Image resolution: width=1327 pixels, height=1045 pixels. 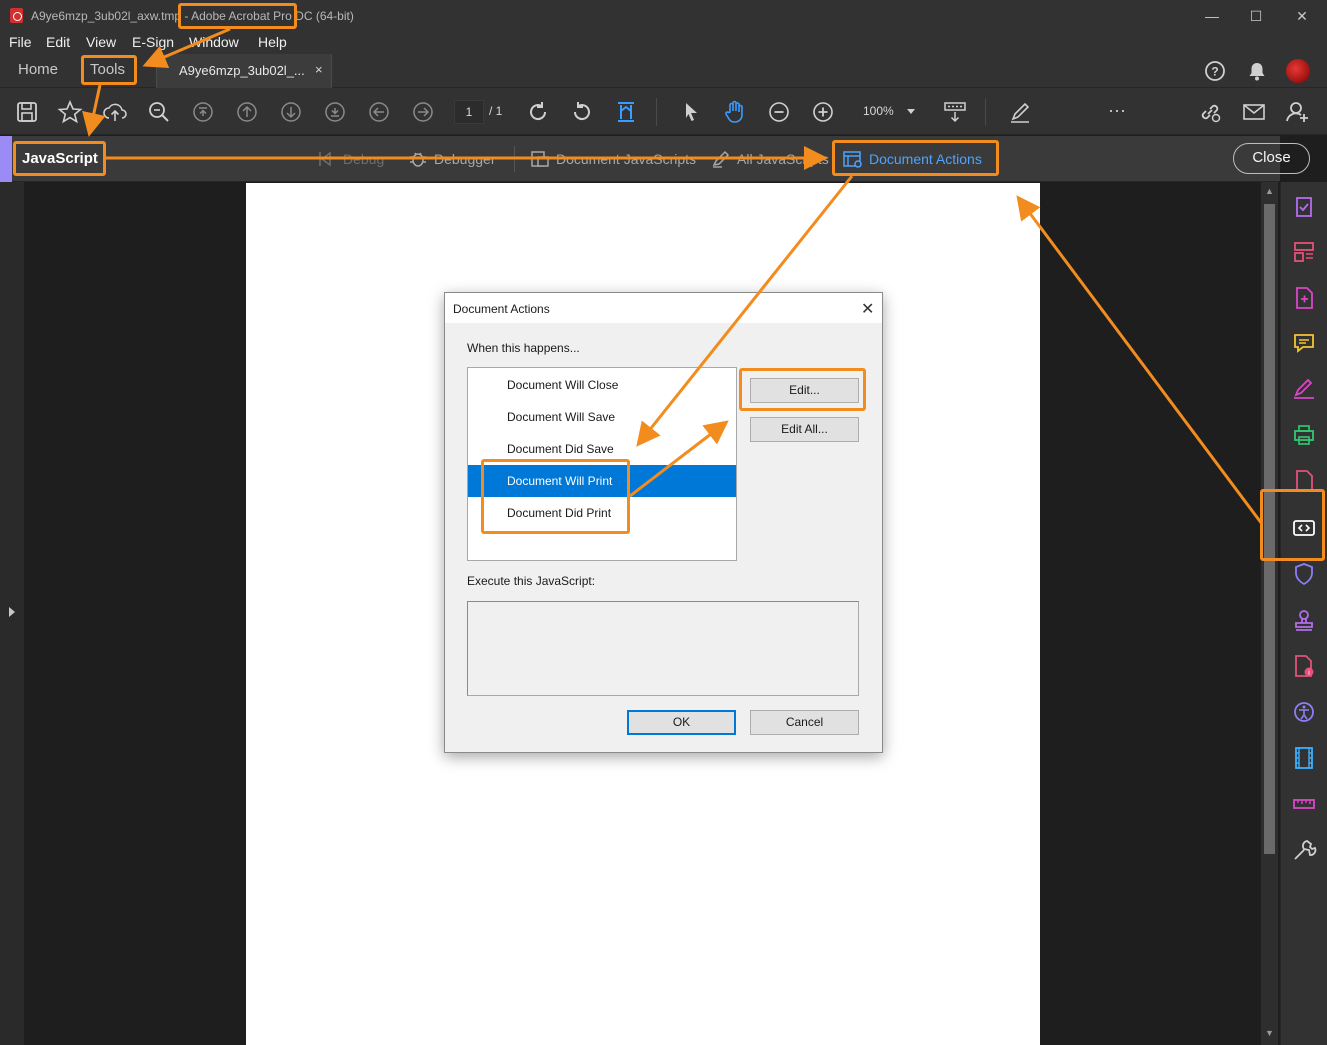 What do you see at coordinates (214, 42) in the screenshot?
I see `menu-window: Window` at bounding box center [214, 42].